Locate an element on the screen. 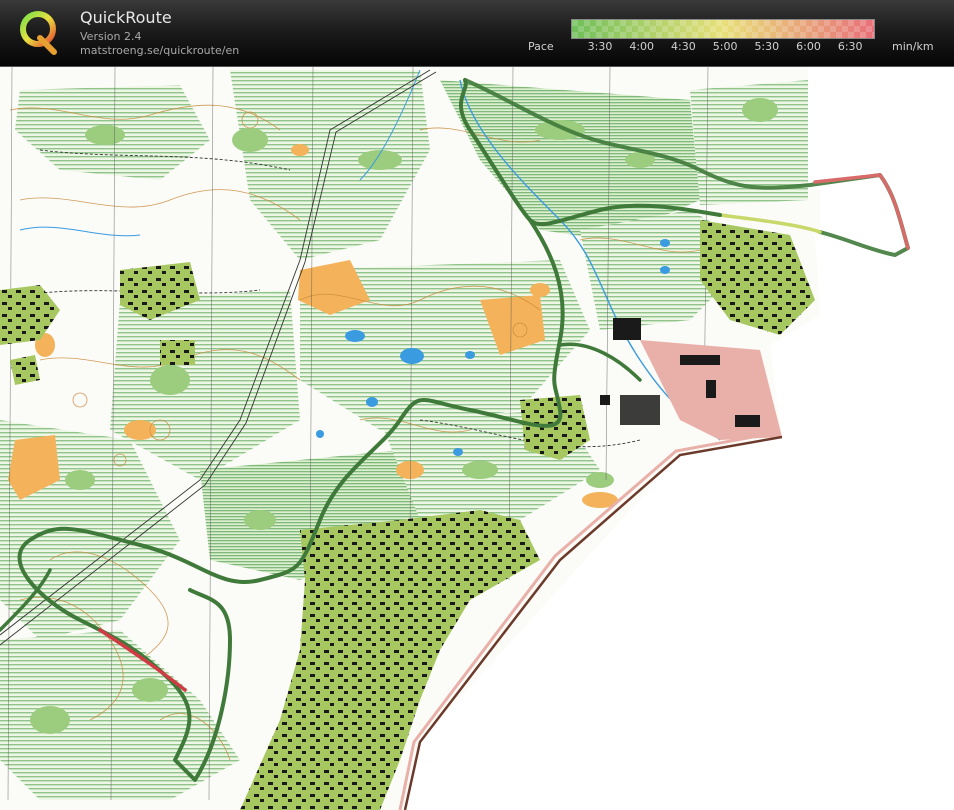 This screenshot has width=954, height=810. pace-unit: min/km is located at coordinates (913, 46).